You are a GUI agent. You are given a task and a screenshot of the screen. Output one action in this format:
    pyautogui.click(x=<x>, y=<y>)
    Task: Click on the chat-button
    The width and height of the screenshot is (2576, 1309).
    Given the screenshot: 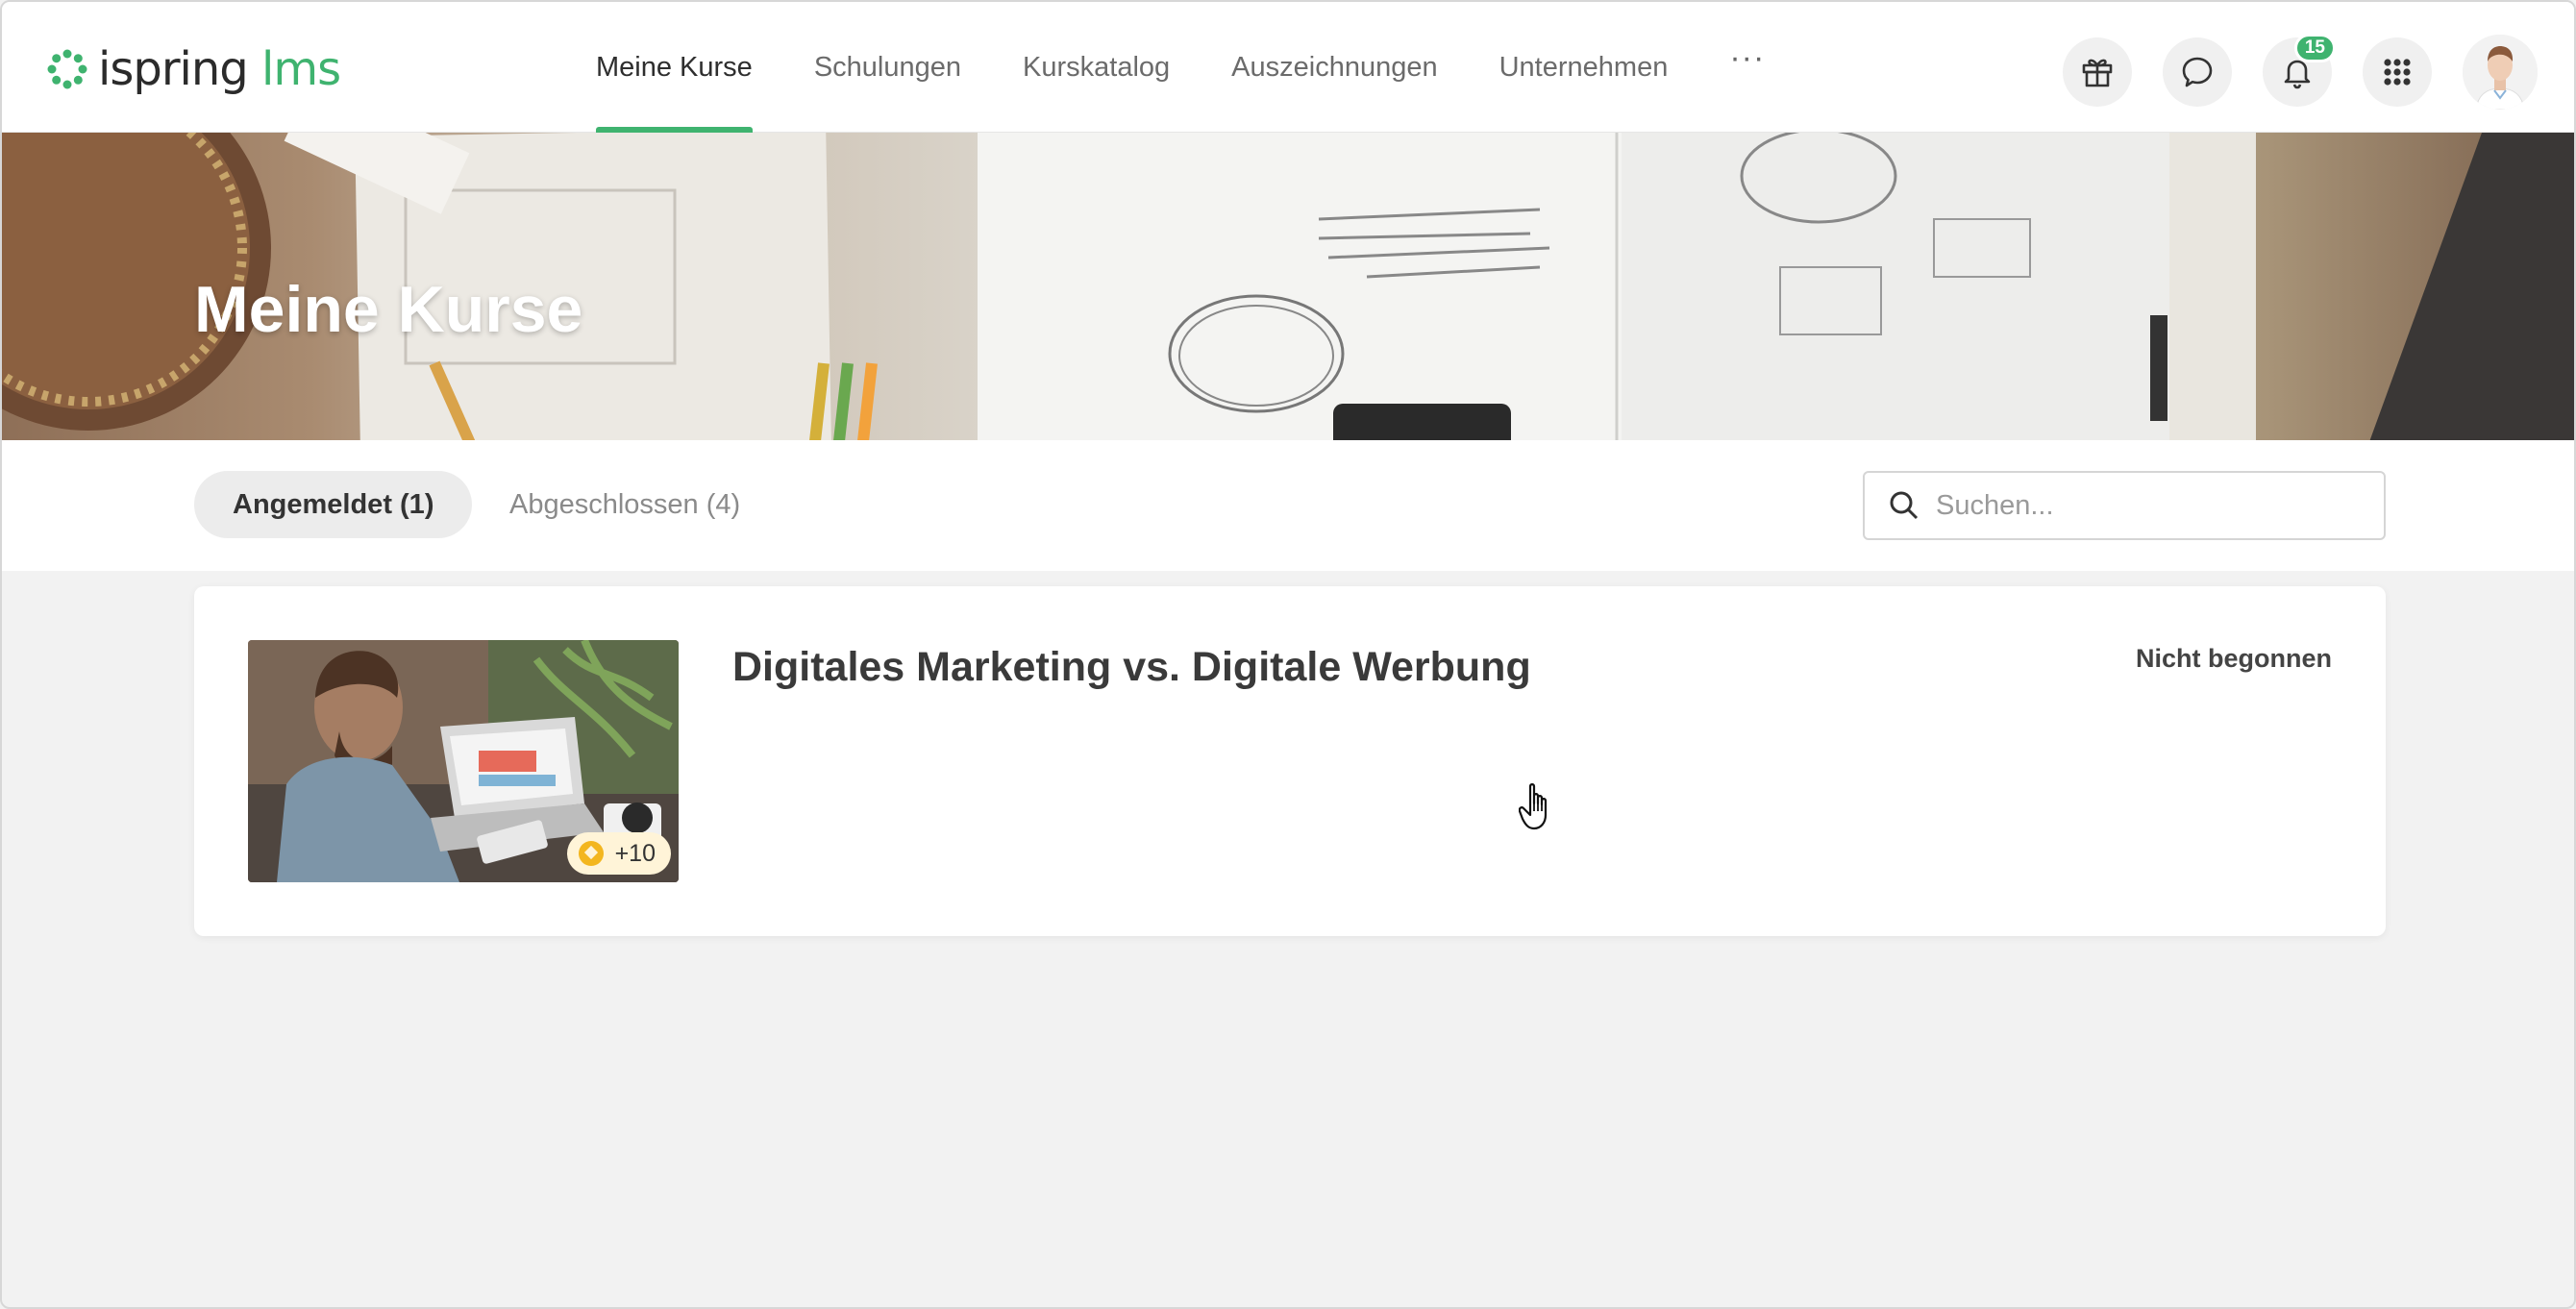 What is the action you would take?
    pyautogui.click(x=2197, y=72)
    